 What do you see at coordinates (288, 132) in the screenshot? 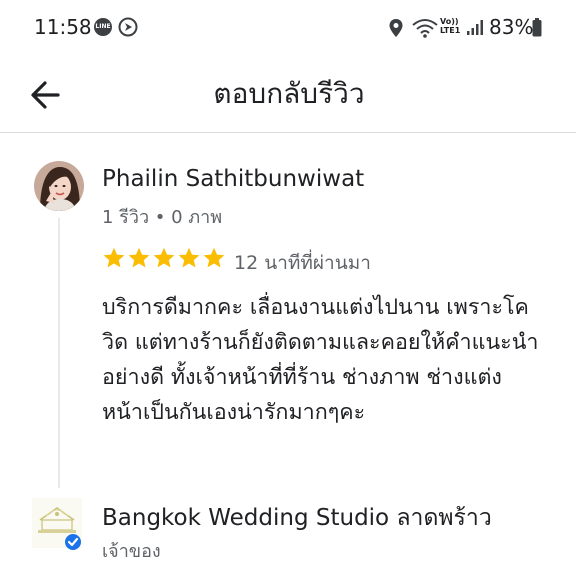
I see `header-divider` at bounding box center [288, 132].